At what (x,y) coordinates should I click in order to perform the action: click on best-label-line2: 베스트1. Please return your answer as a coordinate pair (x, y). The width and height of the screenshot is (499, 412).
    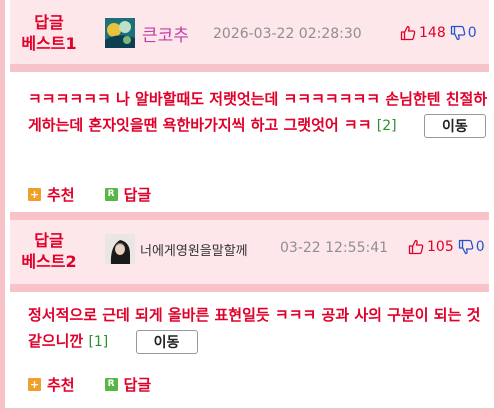
    Looking at the image, I should click on (49, 43).